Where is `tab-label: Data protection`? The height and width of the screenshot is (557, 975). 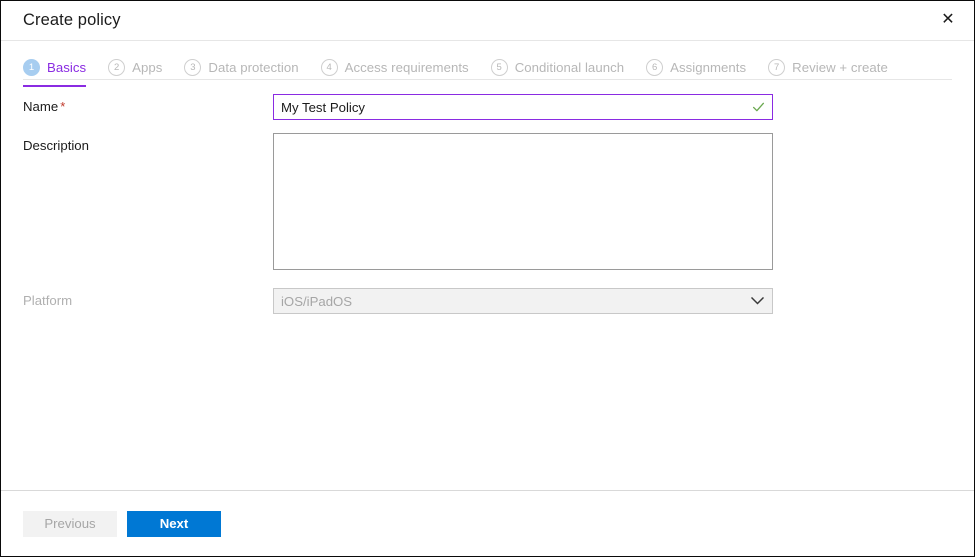 tab-label: Data protection is located at coordinates (253, 67).